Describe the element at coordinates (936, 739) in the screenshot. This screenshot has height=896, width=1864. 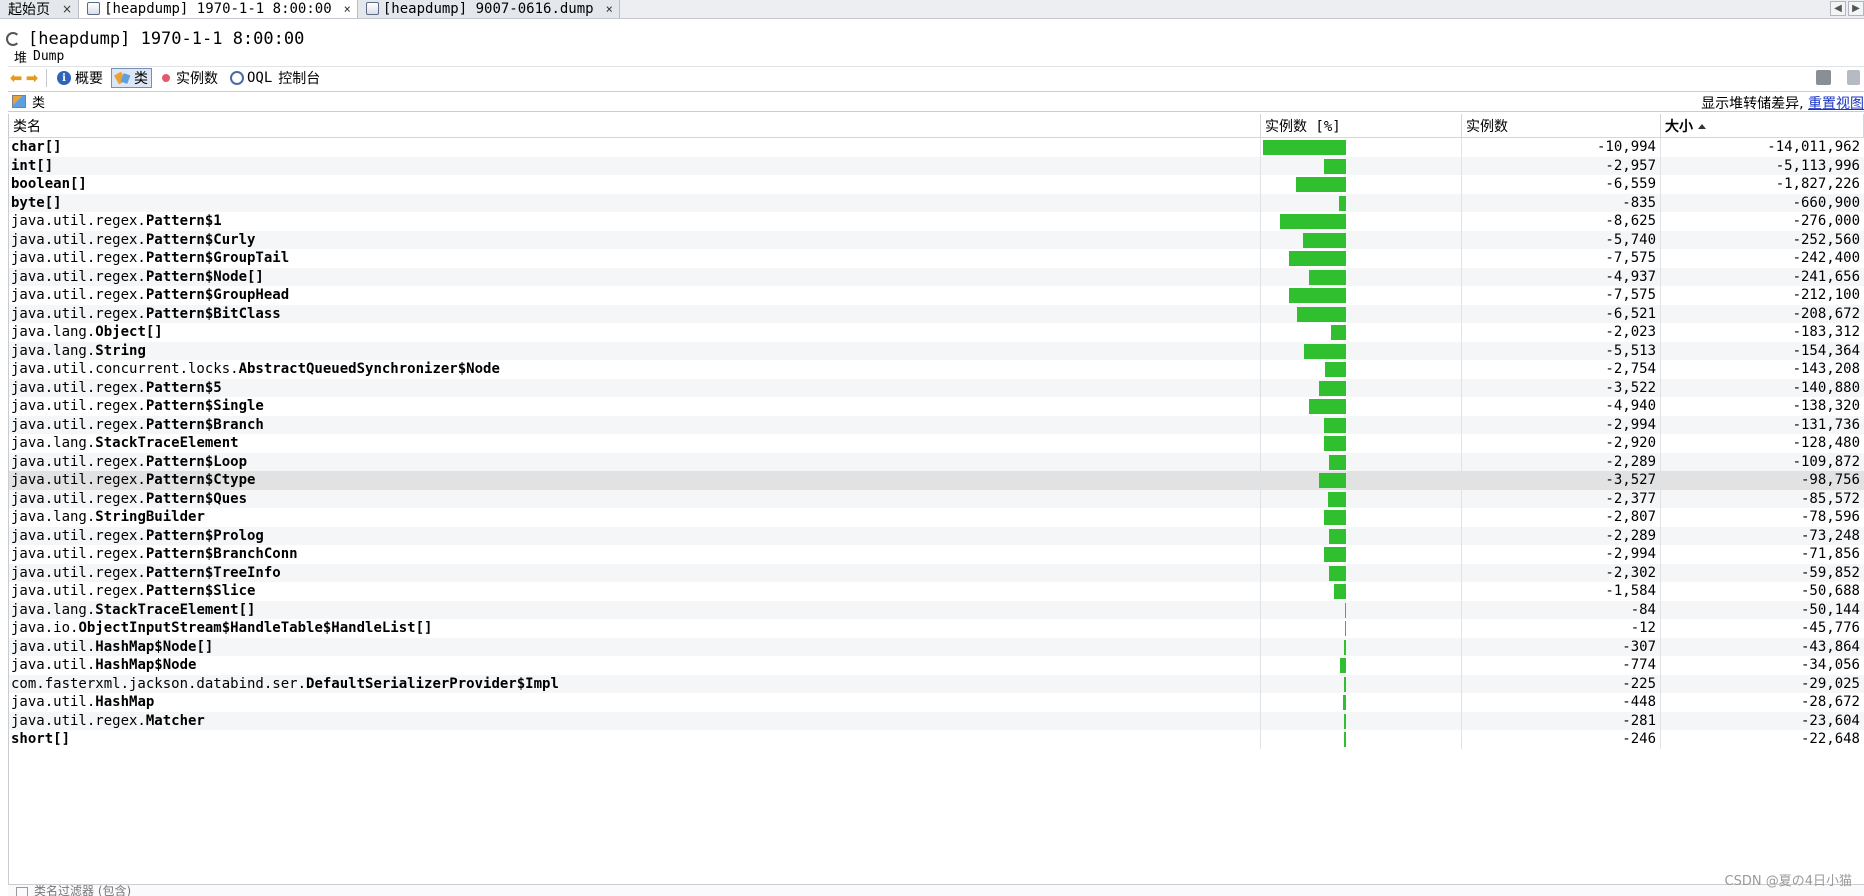
I see `table-row: short[] -246 -22,648` at that location.